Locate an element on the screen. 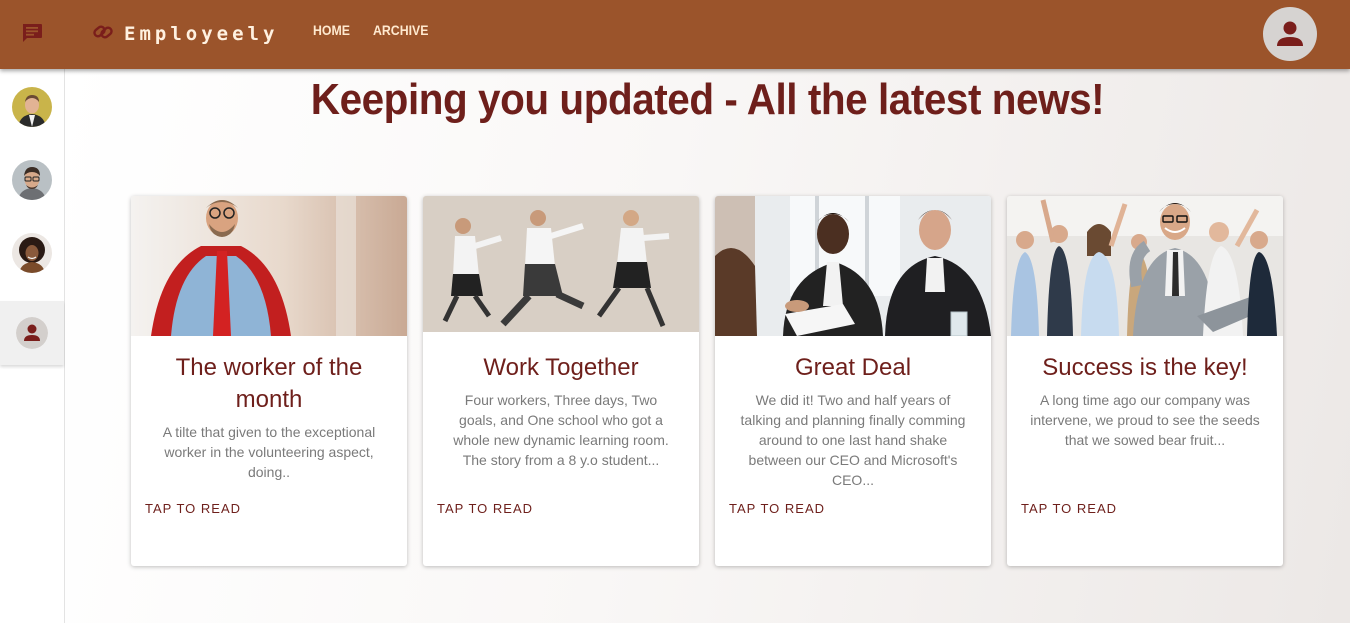  sidebar-item-profile is located at coordinates (32, 333).